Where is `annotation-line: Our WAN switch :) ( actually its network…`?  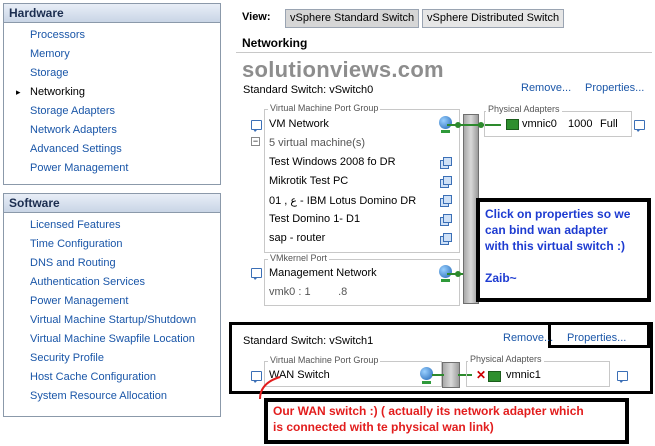
annotation-line: Our WAN switch :) ( actually its network… is located at coordinates (428, 411).